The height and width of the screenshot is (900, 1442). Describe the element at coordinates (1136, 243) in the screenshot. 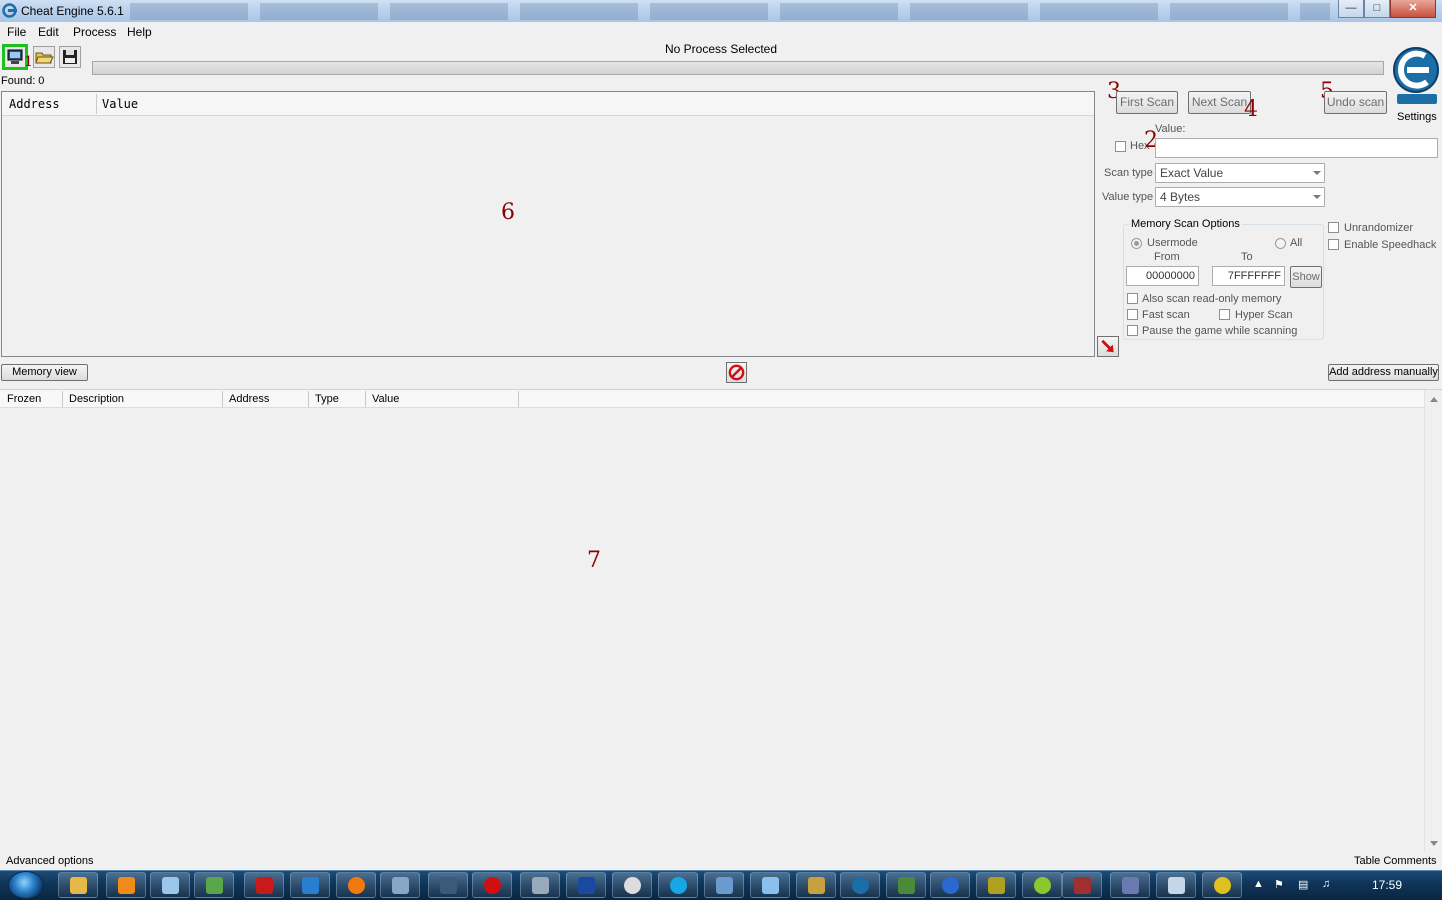

I see `usermode-radio` at that location.